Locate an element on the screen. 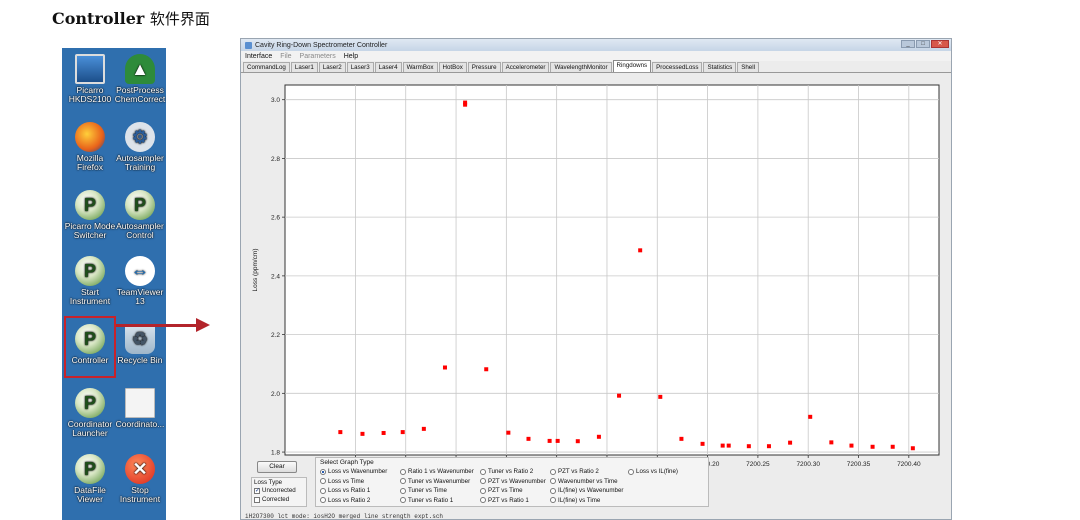  y-tick-label: 3.0 is located at coordinates (275, 100).